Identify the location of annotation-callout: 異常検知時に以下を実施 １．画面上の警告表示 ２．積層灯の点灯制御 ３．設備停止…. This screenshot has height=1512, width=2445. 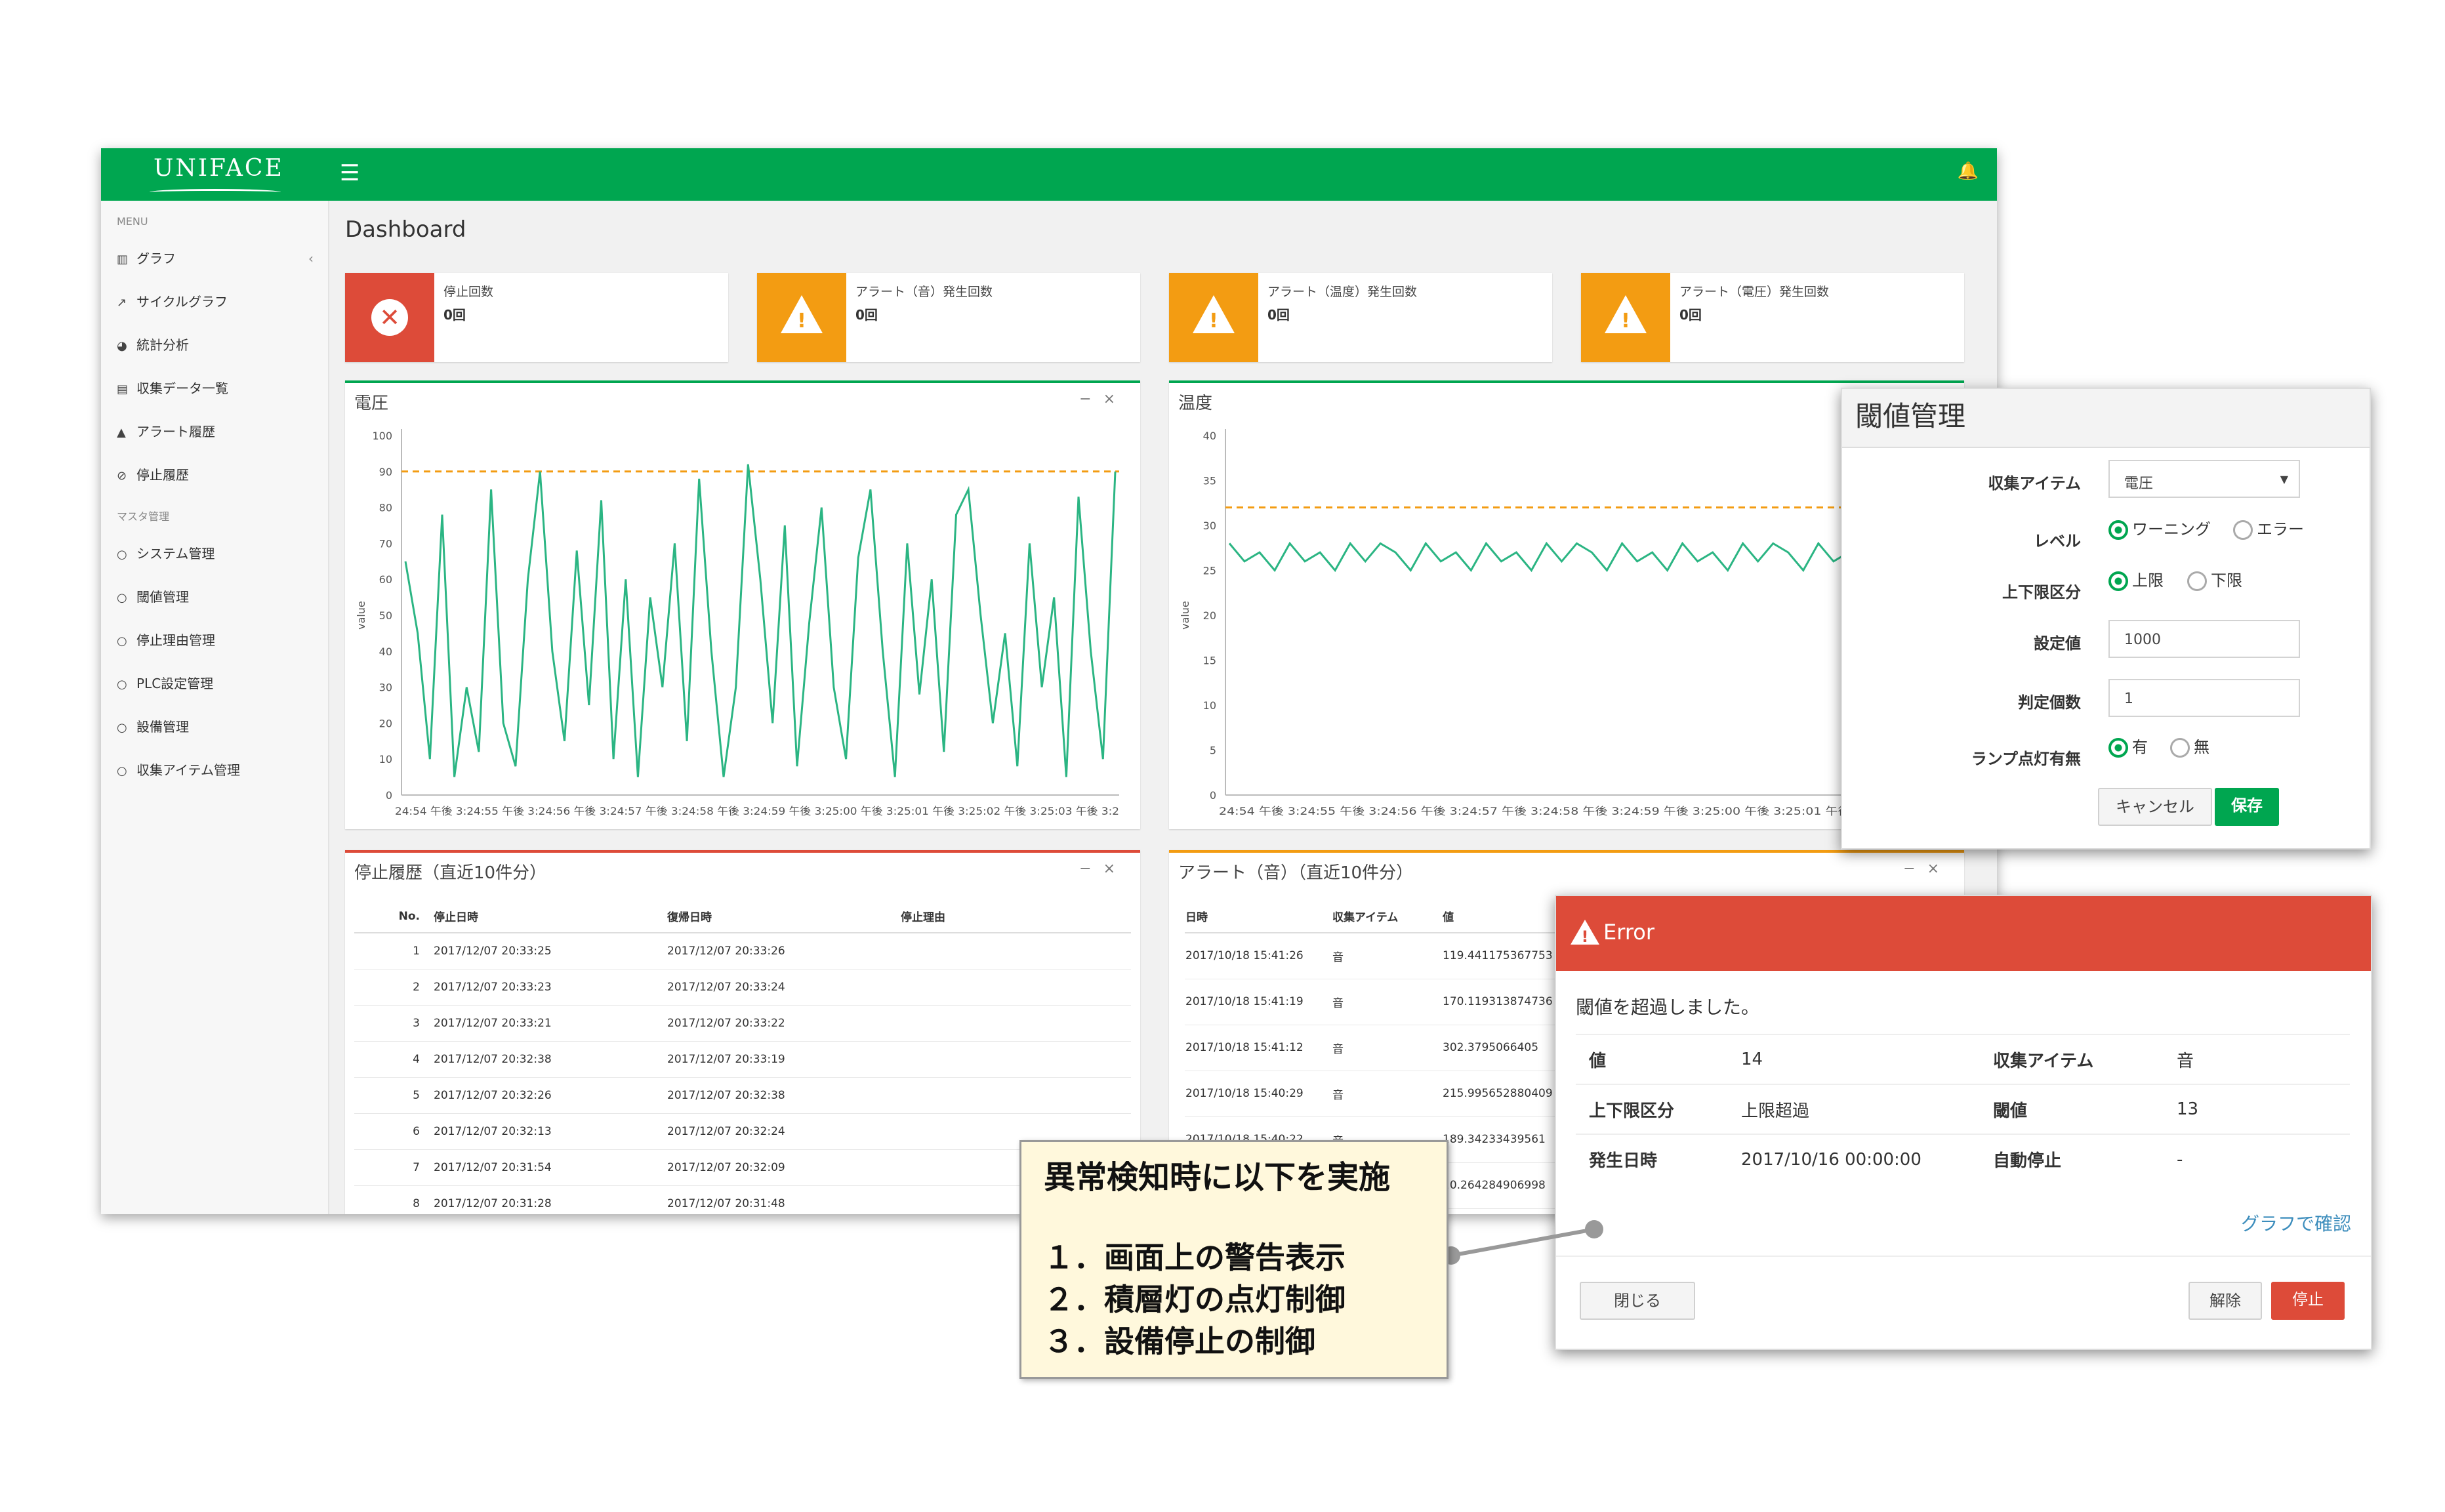
(1234, 1260).